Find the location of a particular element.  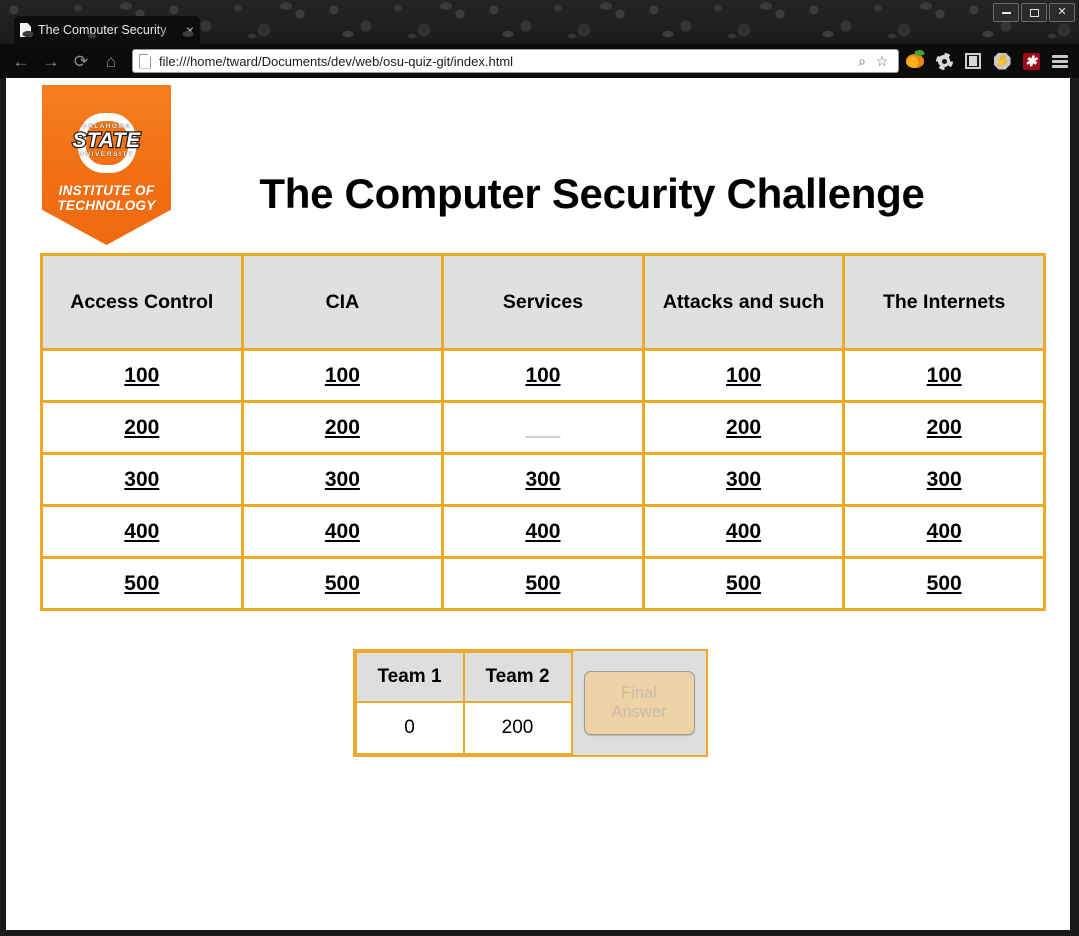

tab-title: The Computer Security is located at coordinates (102, 30).